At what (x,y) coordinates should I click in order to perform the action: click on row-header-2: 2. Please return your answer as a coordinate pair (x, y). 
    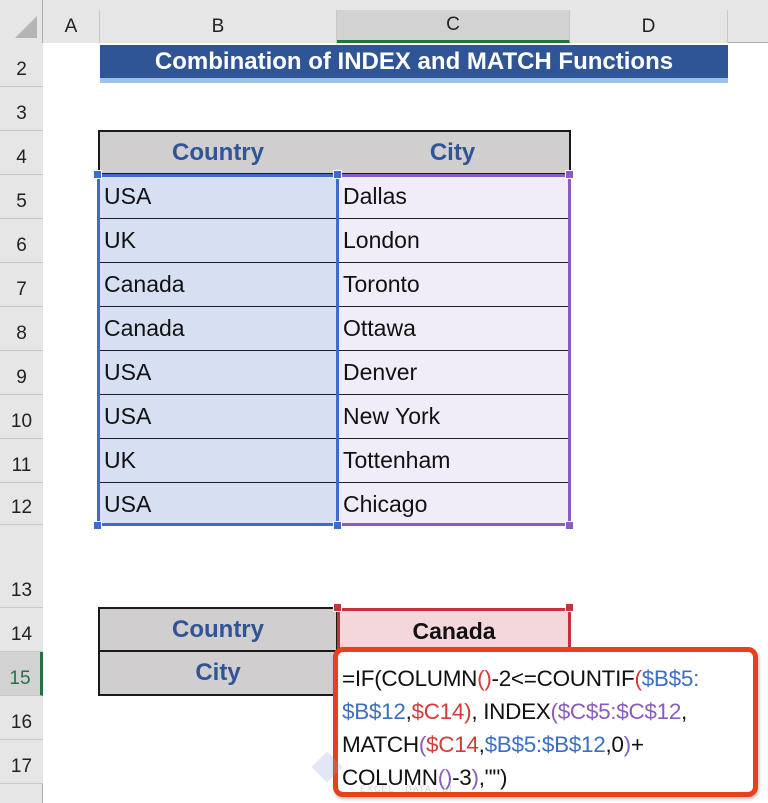
    Looking at the image, I should click on (21, 65).